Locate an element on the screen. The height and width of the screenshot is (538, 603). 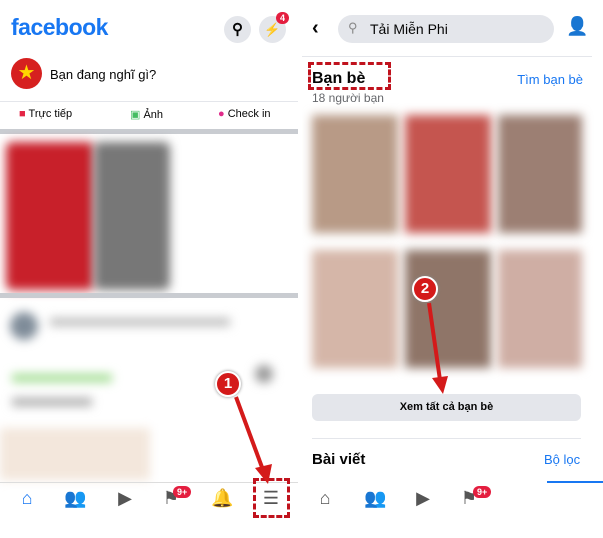
posts-title: Bài viết is located at coordinates (339, 459).